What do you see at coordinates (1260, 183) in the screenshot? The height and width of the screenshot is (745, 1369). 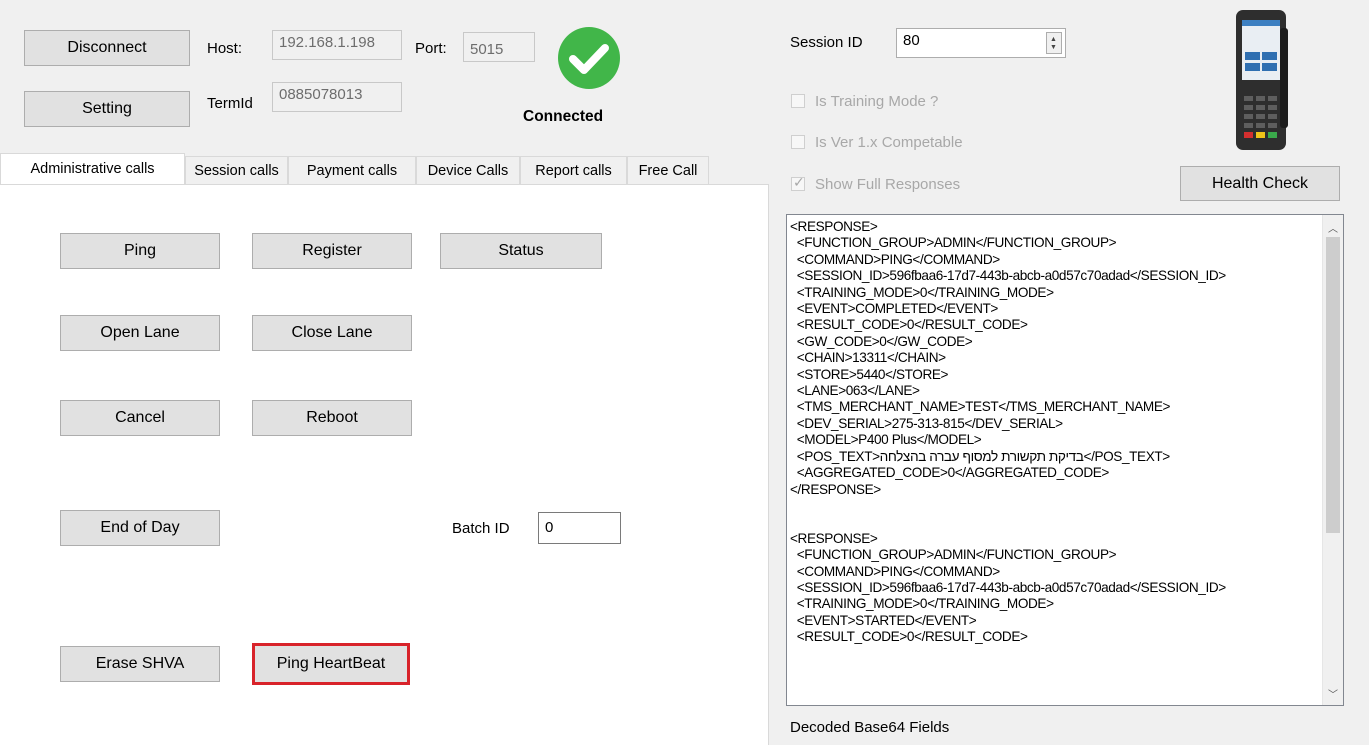 I see `health-check-button: Health Check` at bounding box center [1260, 183].